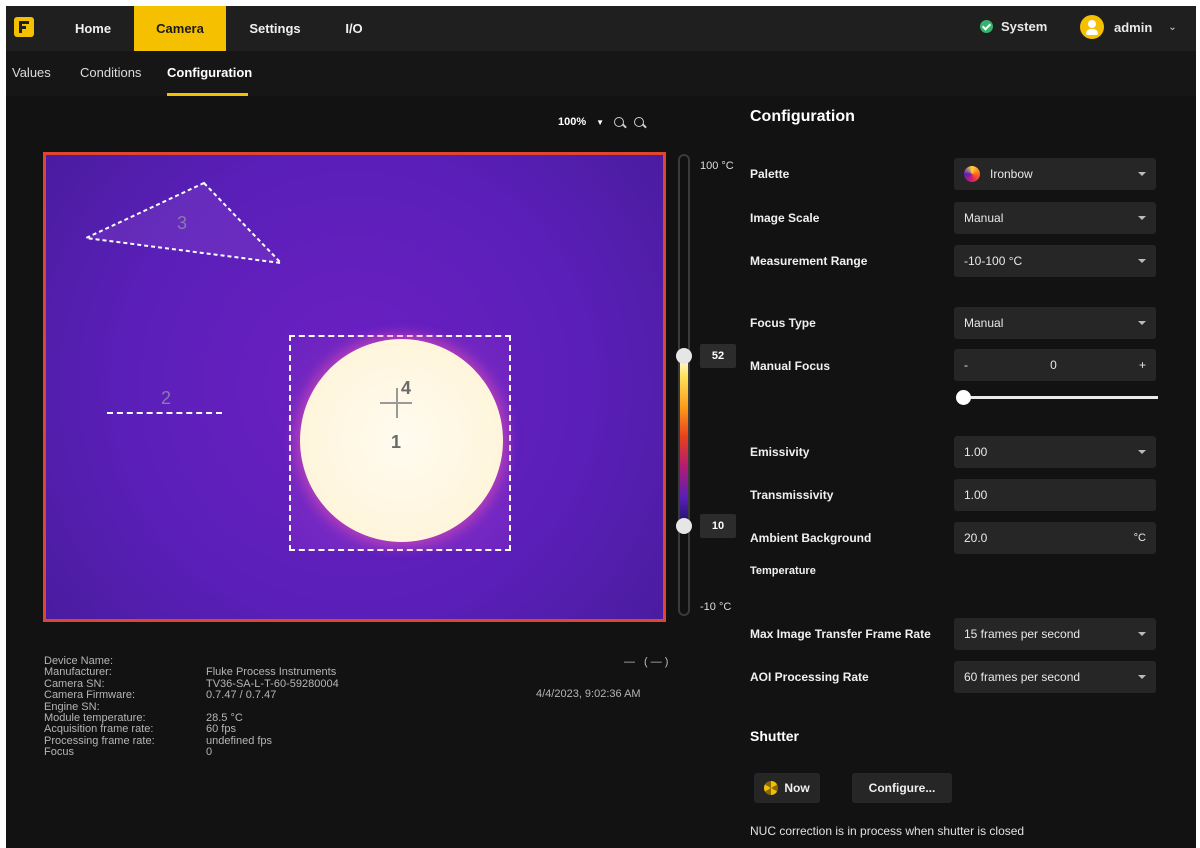  Describe the element at coordinates (647, 662) in the screenshot. I see `aoi-toggle-buttons: — (—)` at that location.